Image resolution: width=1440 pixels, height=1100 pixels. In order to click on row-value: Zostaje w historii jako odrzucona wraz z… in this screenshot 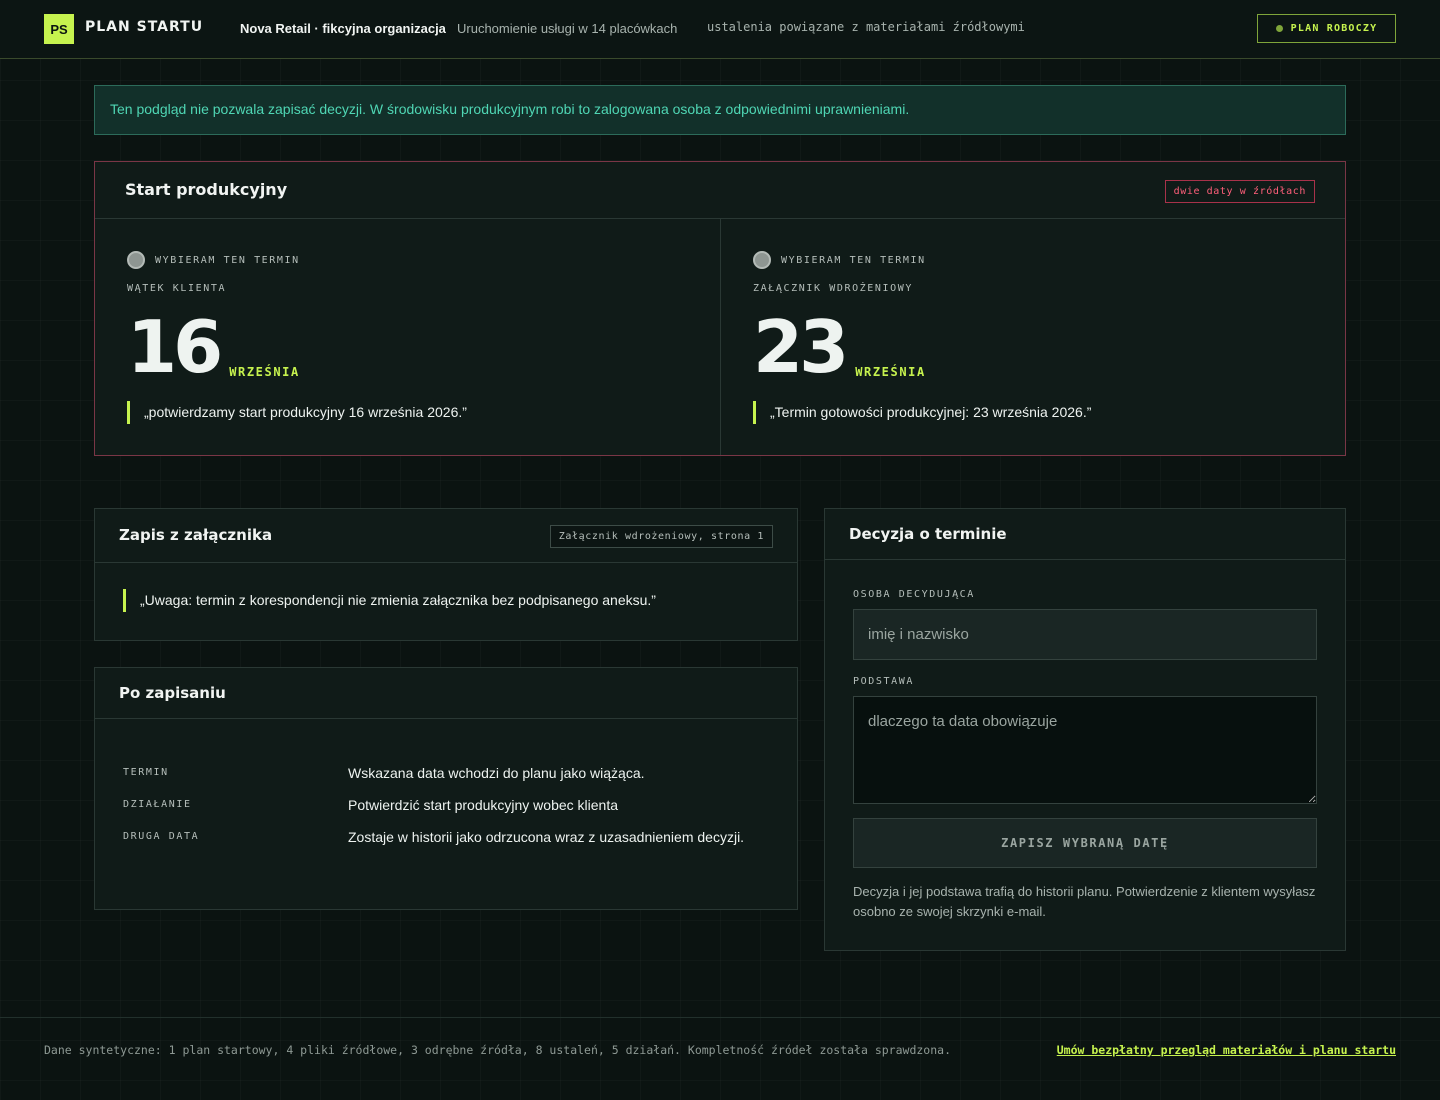, I will do `click(546, 837)`.